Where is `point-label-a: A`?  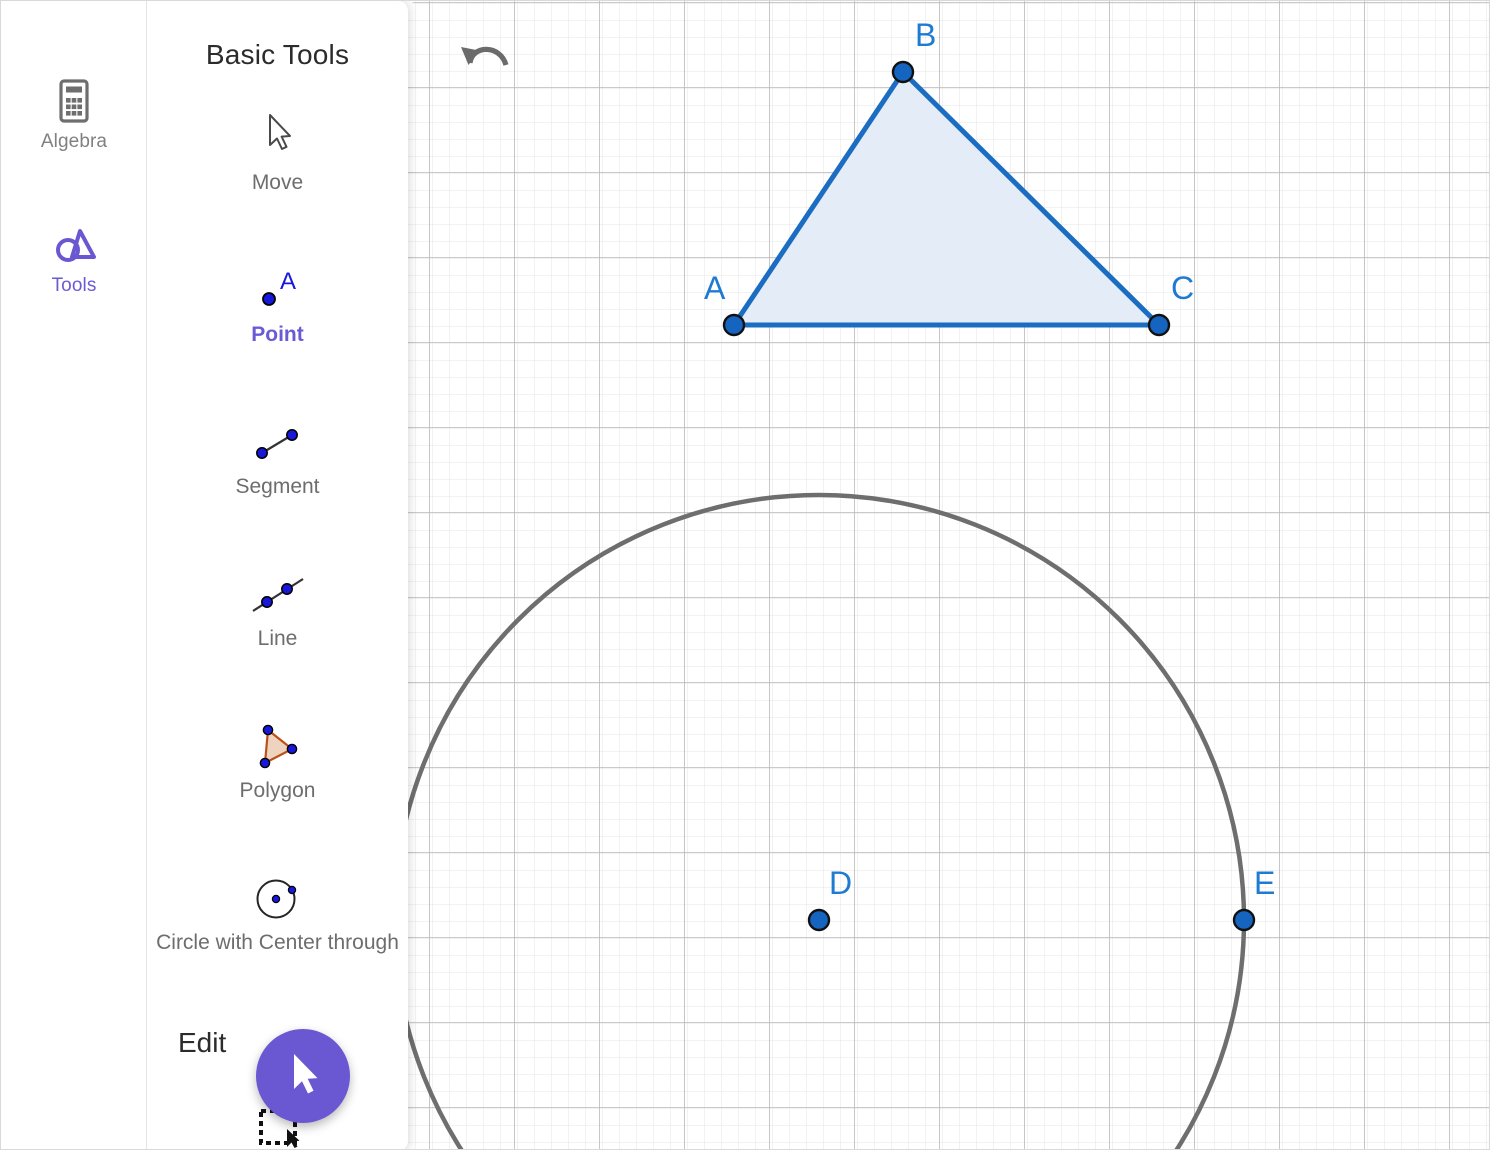 point-label-a: A is located at coordinates (715, 288).